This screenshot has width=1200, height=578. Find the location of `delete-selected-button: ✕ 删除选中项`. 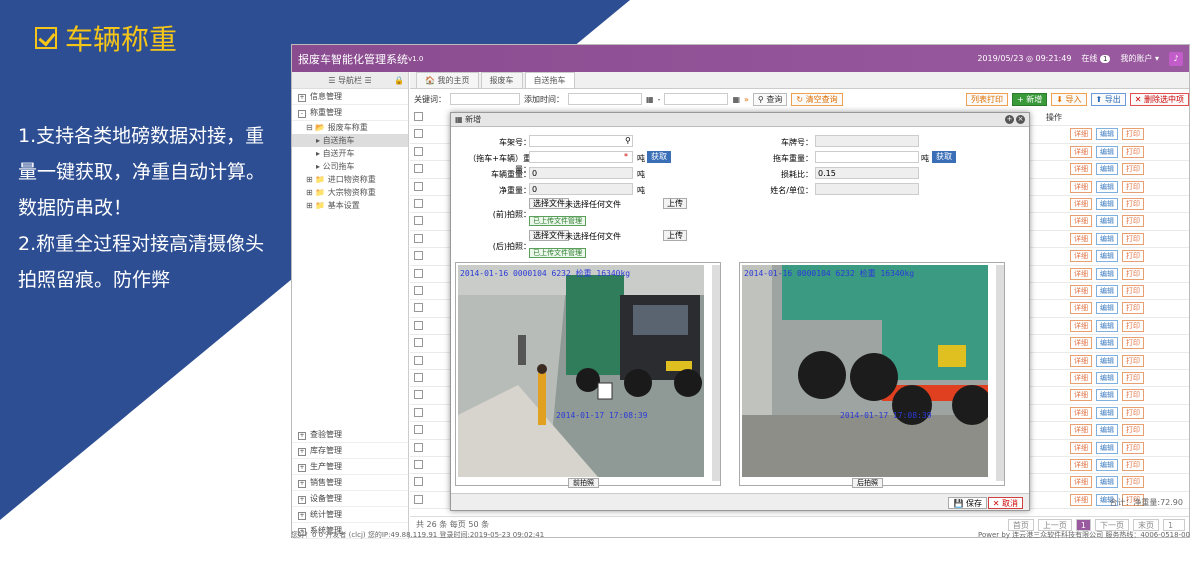

delete-selected-button: ✕ 删除选中项 is located at coordinates (1159, 99).